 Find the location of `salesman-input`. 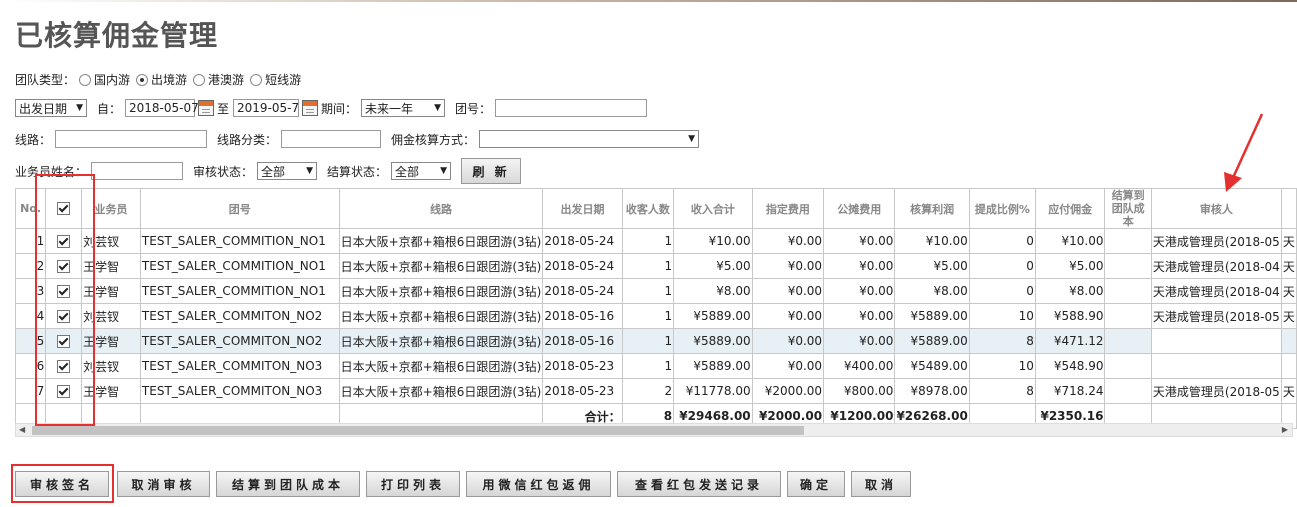

salesman-input is located at coordinates (137, 171).